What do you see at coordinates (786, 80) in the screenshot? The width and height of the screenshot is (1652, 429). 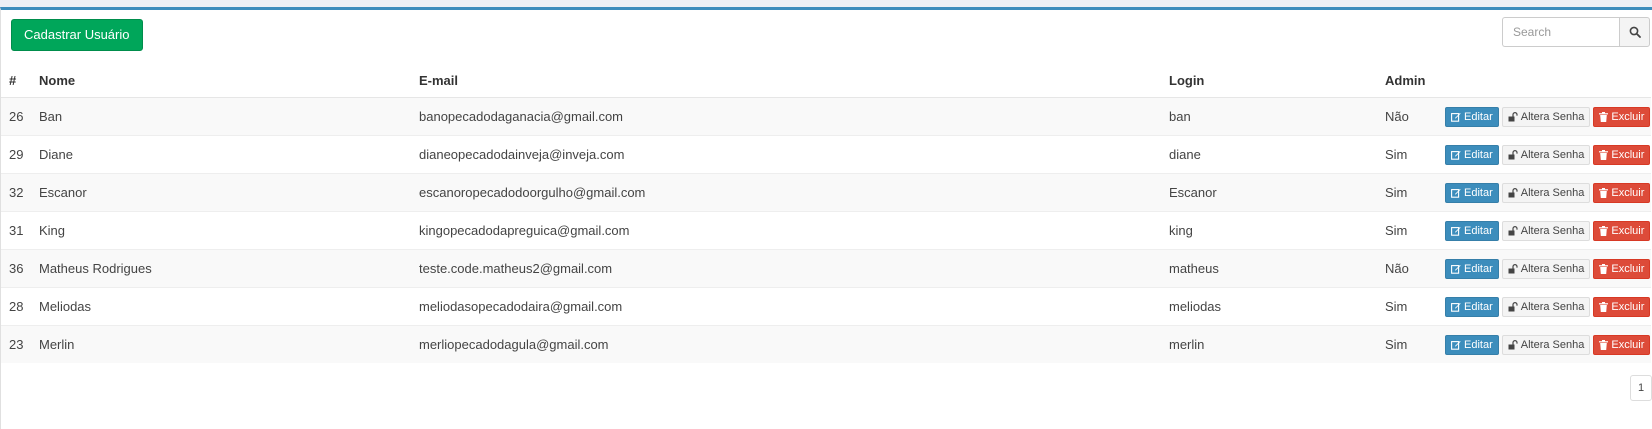 I see `header-email: E-mail` at bounding box center [786, 80].